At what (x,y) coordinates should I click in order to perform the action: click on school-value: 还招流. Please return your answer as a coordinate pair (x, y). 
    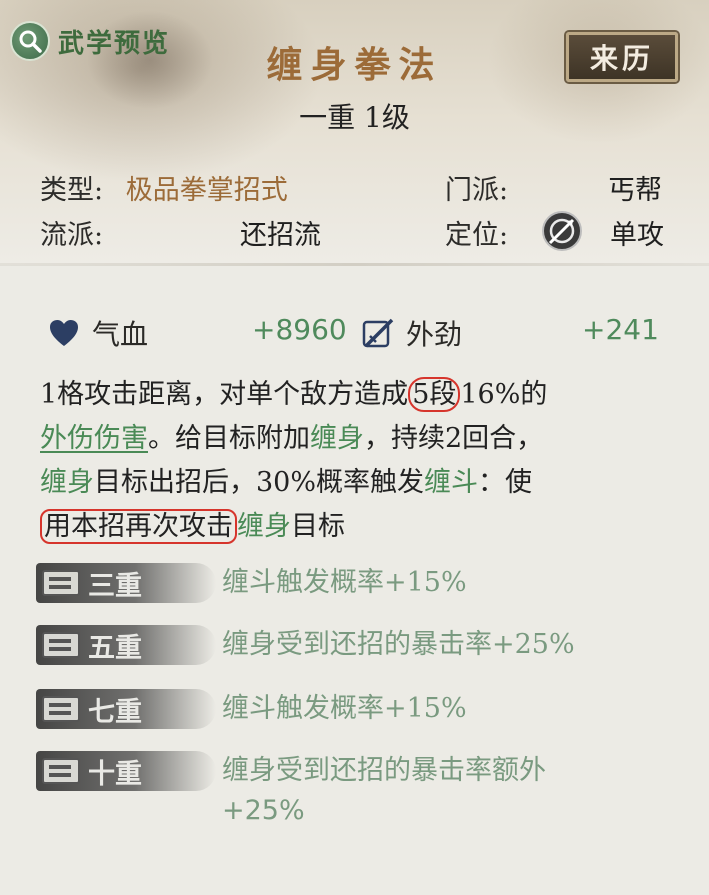
    Looking at the image, I should click on (280, 232).